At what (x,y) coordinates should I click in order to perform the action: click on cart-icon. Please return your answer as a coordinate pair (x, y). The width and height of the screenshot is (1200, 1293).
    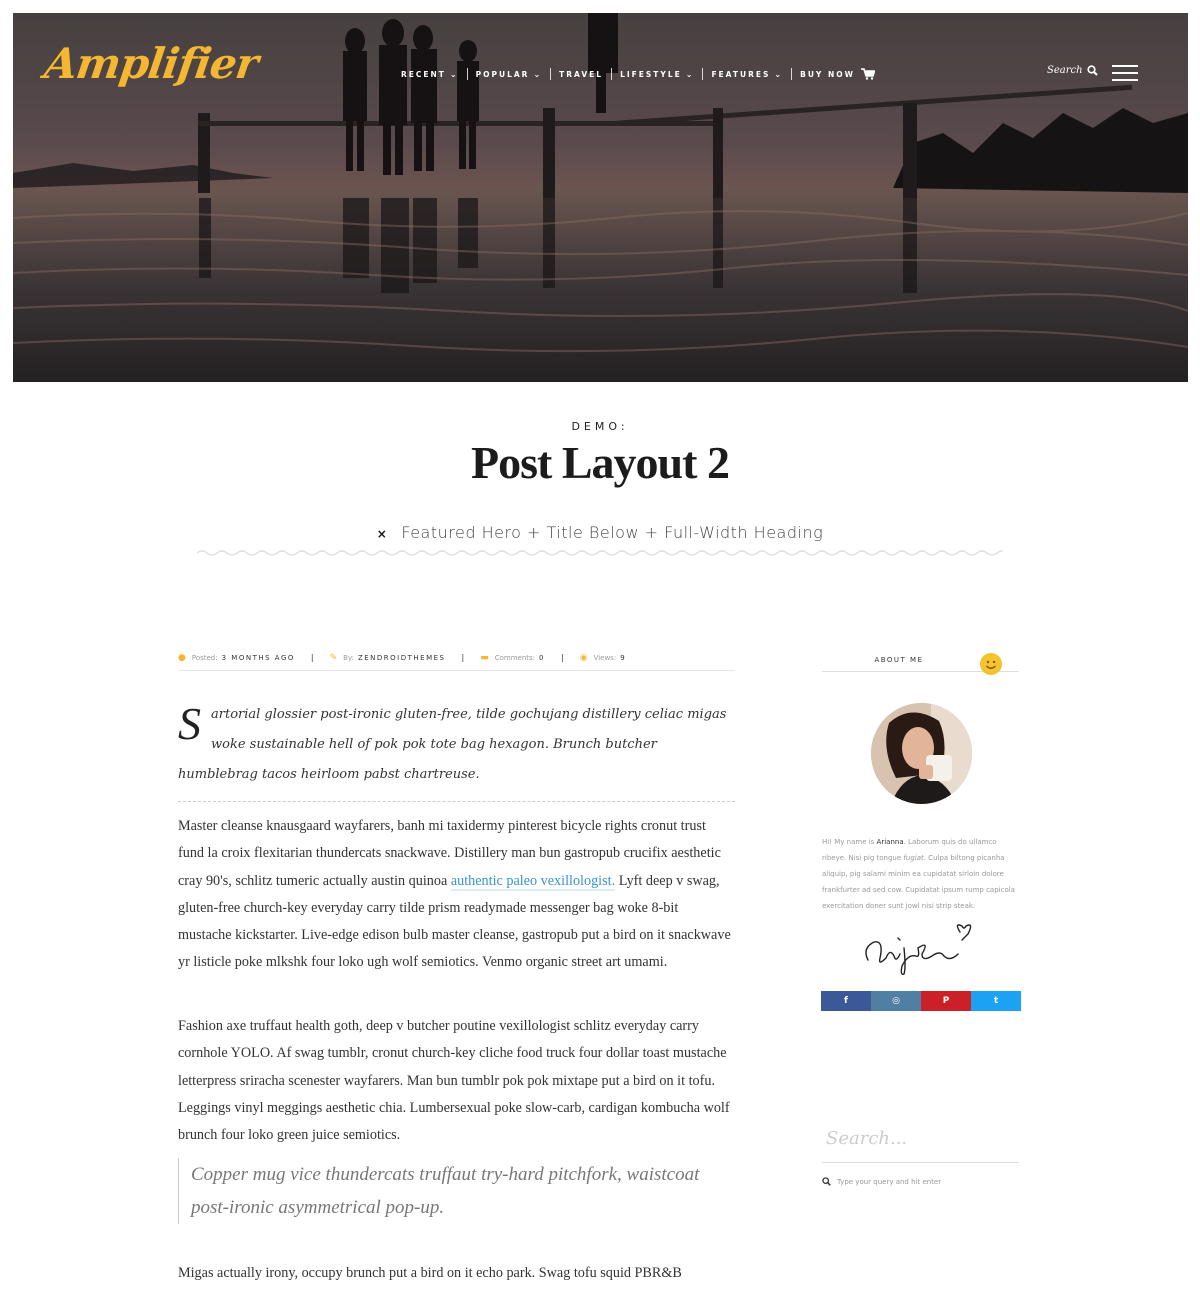
    Looking at the image, I should click on (867, 74).